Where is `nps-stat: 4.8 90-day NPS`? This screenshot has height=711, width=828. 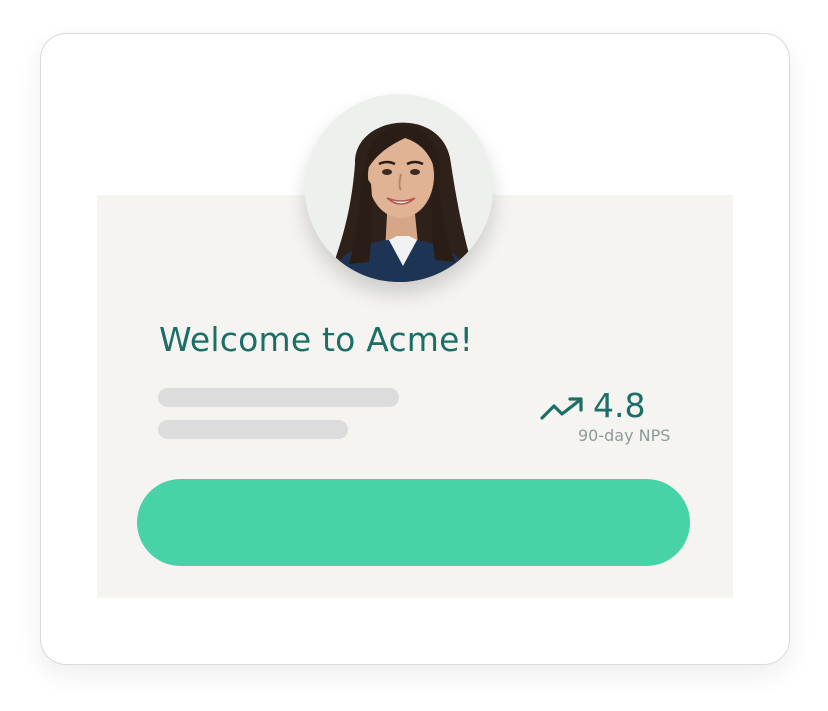 nps-stat: 4.8 90-day NPS is located at coordinates (620, 417).